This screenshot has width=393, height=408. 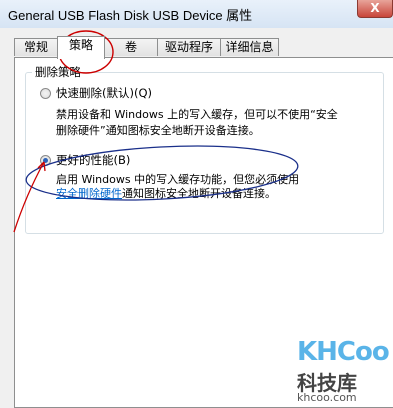 I want to click on blue-ellipse-annotation, so click(x=162, y=173).